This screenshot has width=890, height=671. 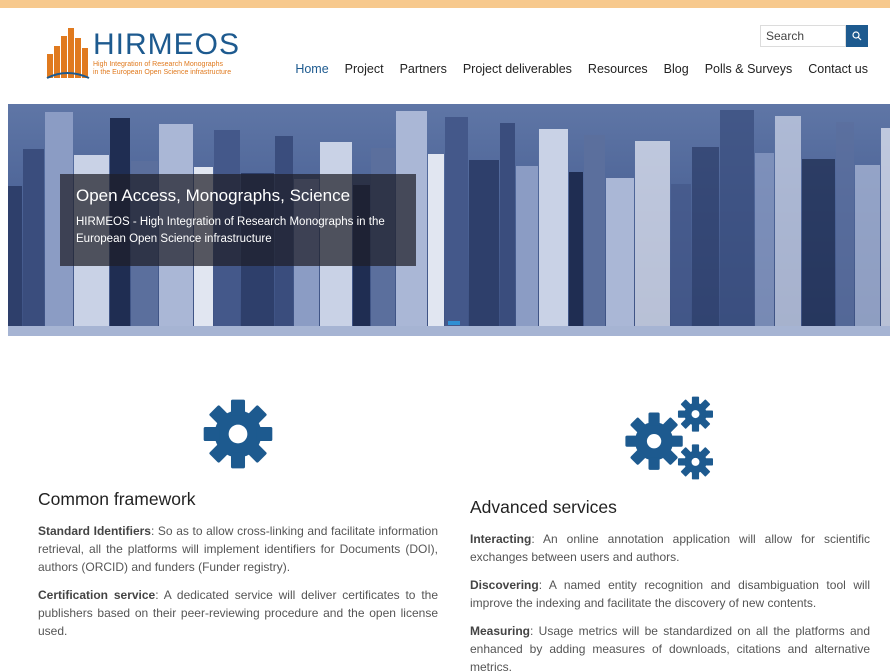 What do you see at coordinates (213, 195) in the screenshot?
I see `hero-title: Open Access, Monographs, Science` at bounding box center [213, 195].